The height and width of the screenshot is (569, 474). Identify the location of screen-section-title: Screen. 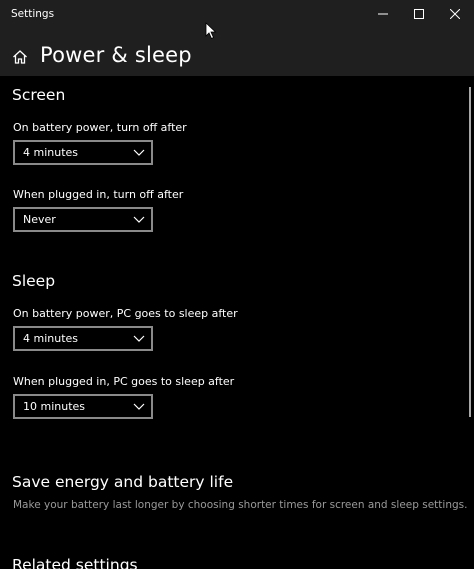
(39, 95).